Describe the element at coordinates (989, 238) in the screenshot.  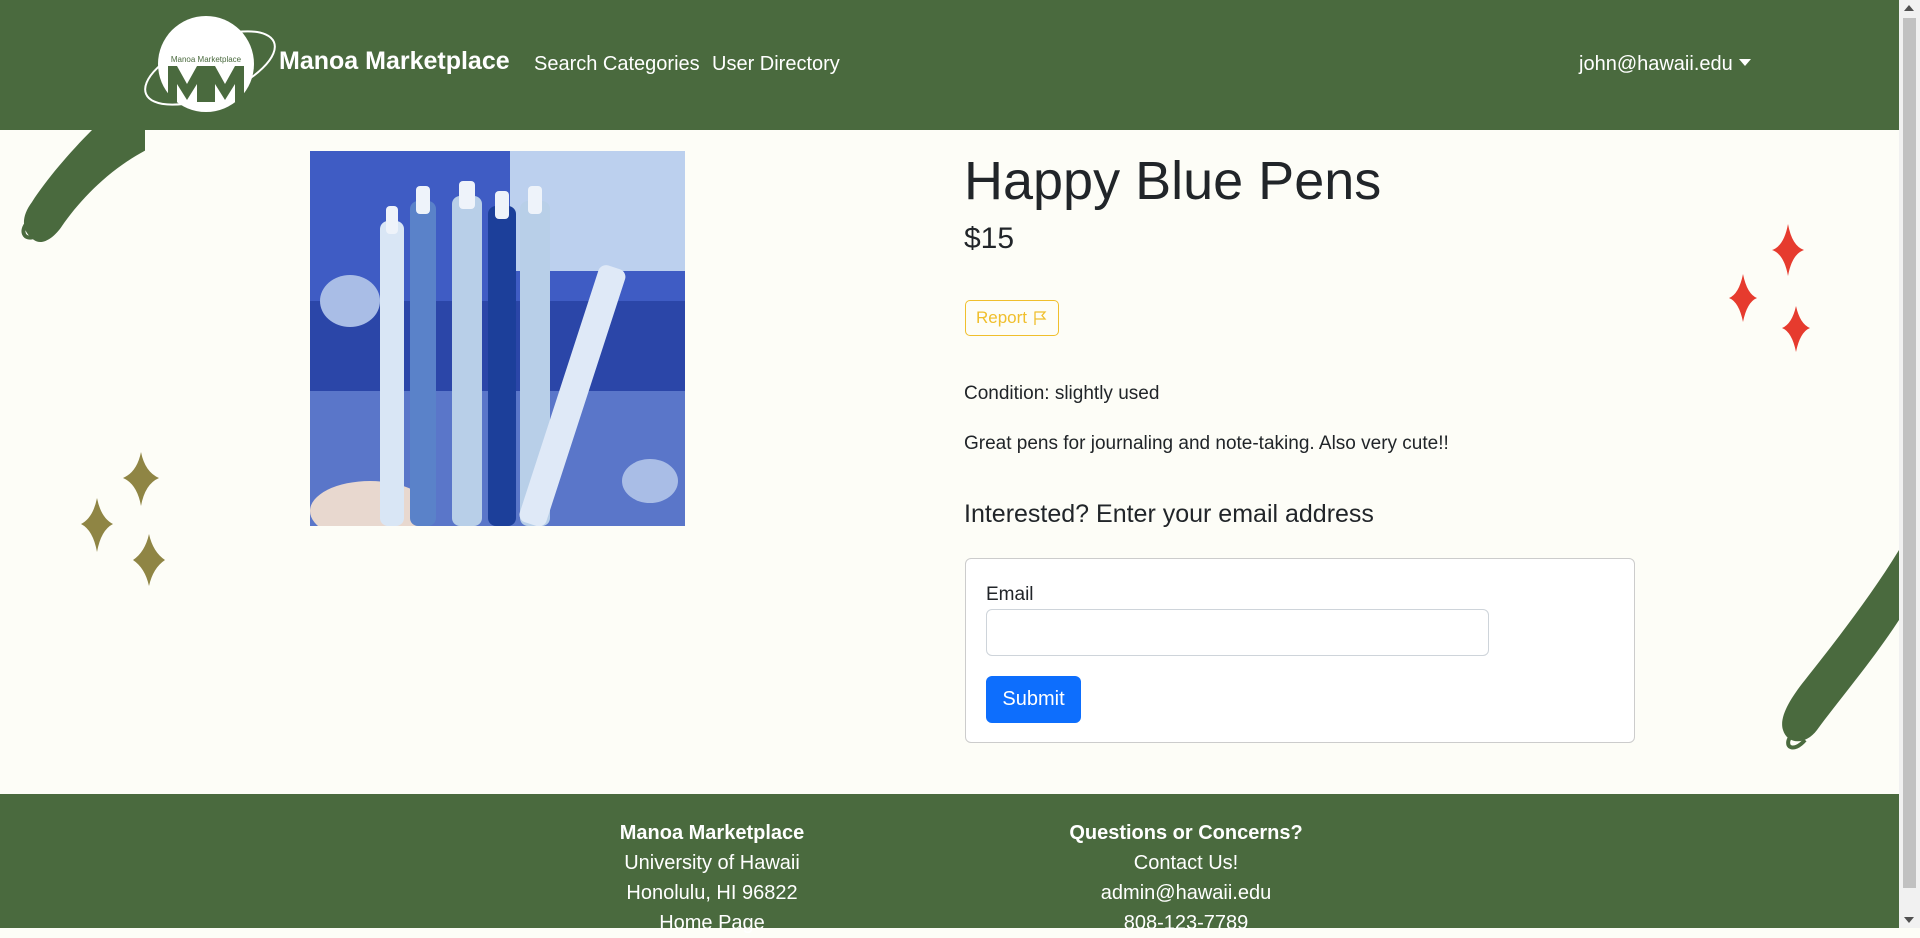
I see `product-price: $15` at that location.